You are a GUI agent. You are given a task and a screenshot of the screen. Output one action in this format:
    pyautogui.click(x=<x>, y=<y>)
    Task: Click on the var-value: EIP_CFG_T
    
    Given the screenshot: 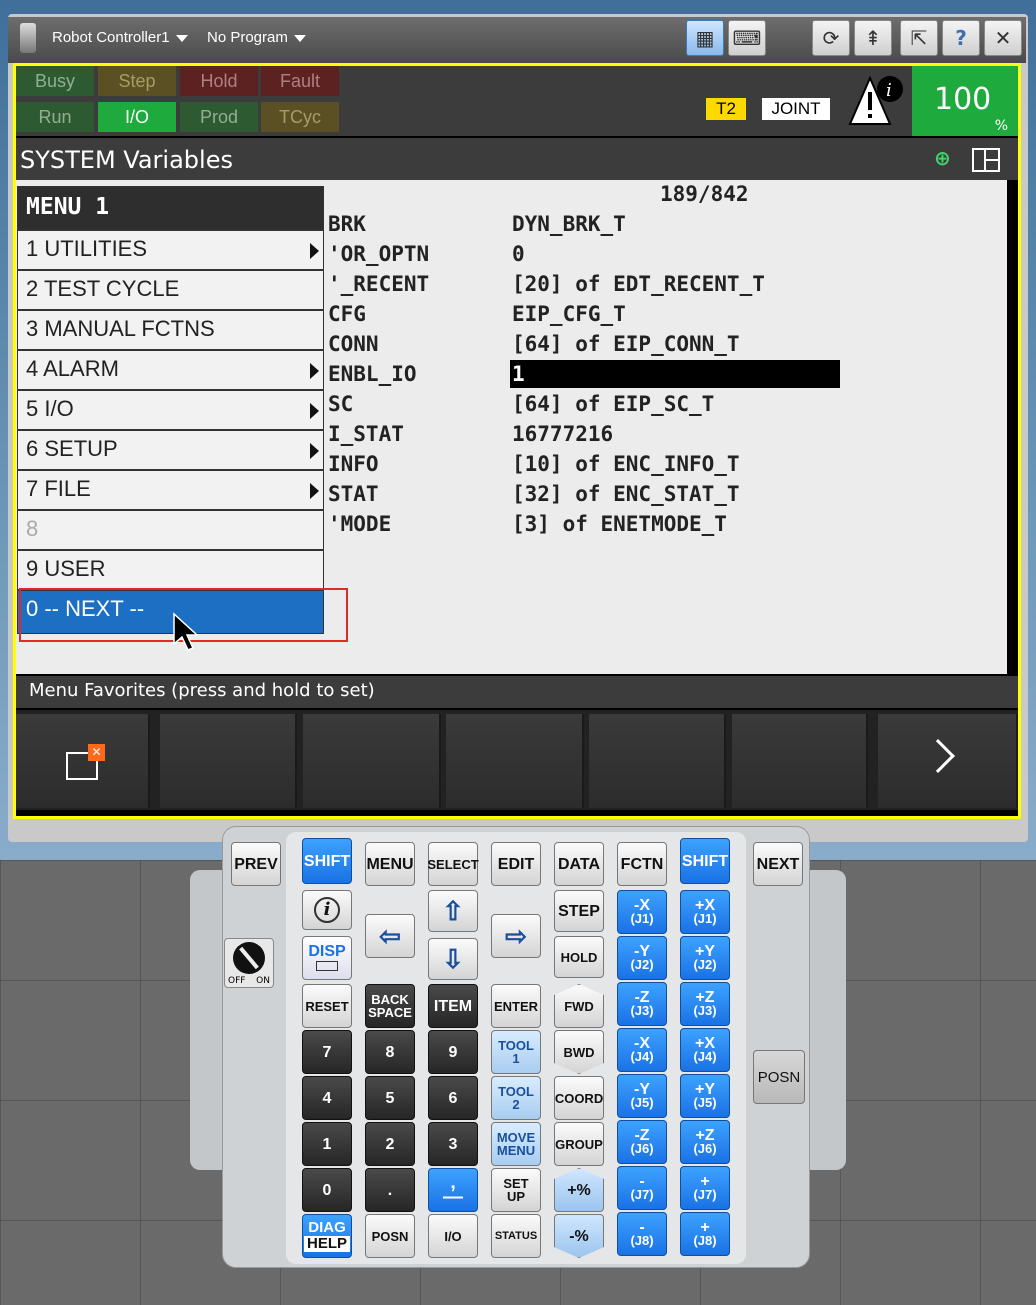 What is the action you would take?
    pyautogui.click(x=569, y=314)
    